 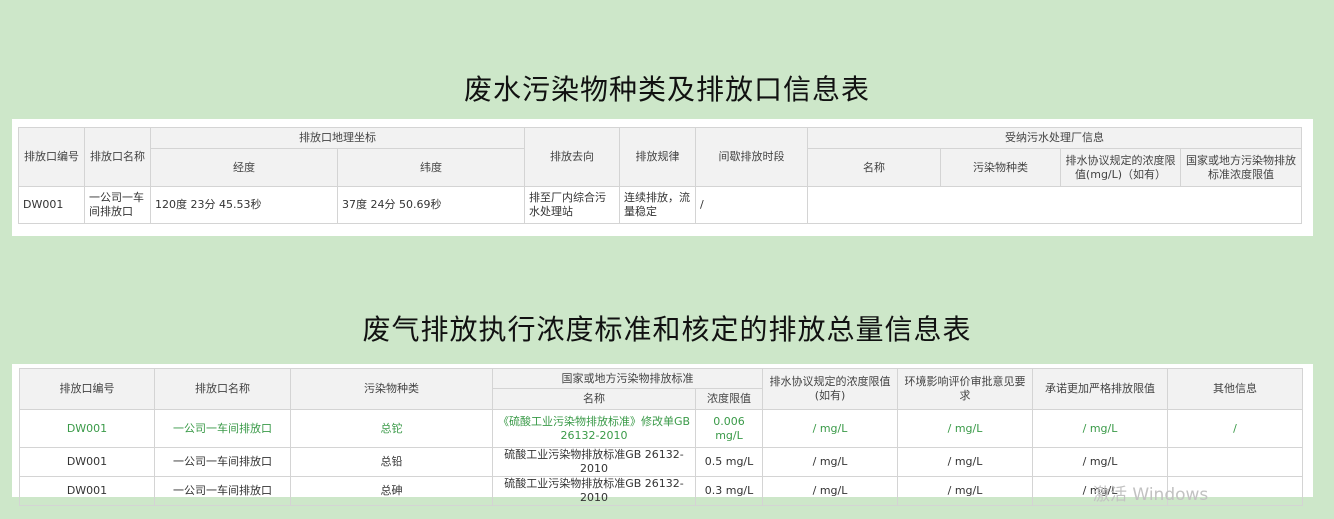 I want to click on cell-pollutant: 总铊, so click(x=391, y=428).